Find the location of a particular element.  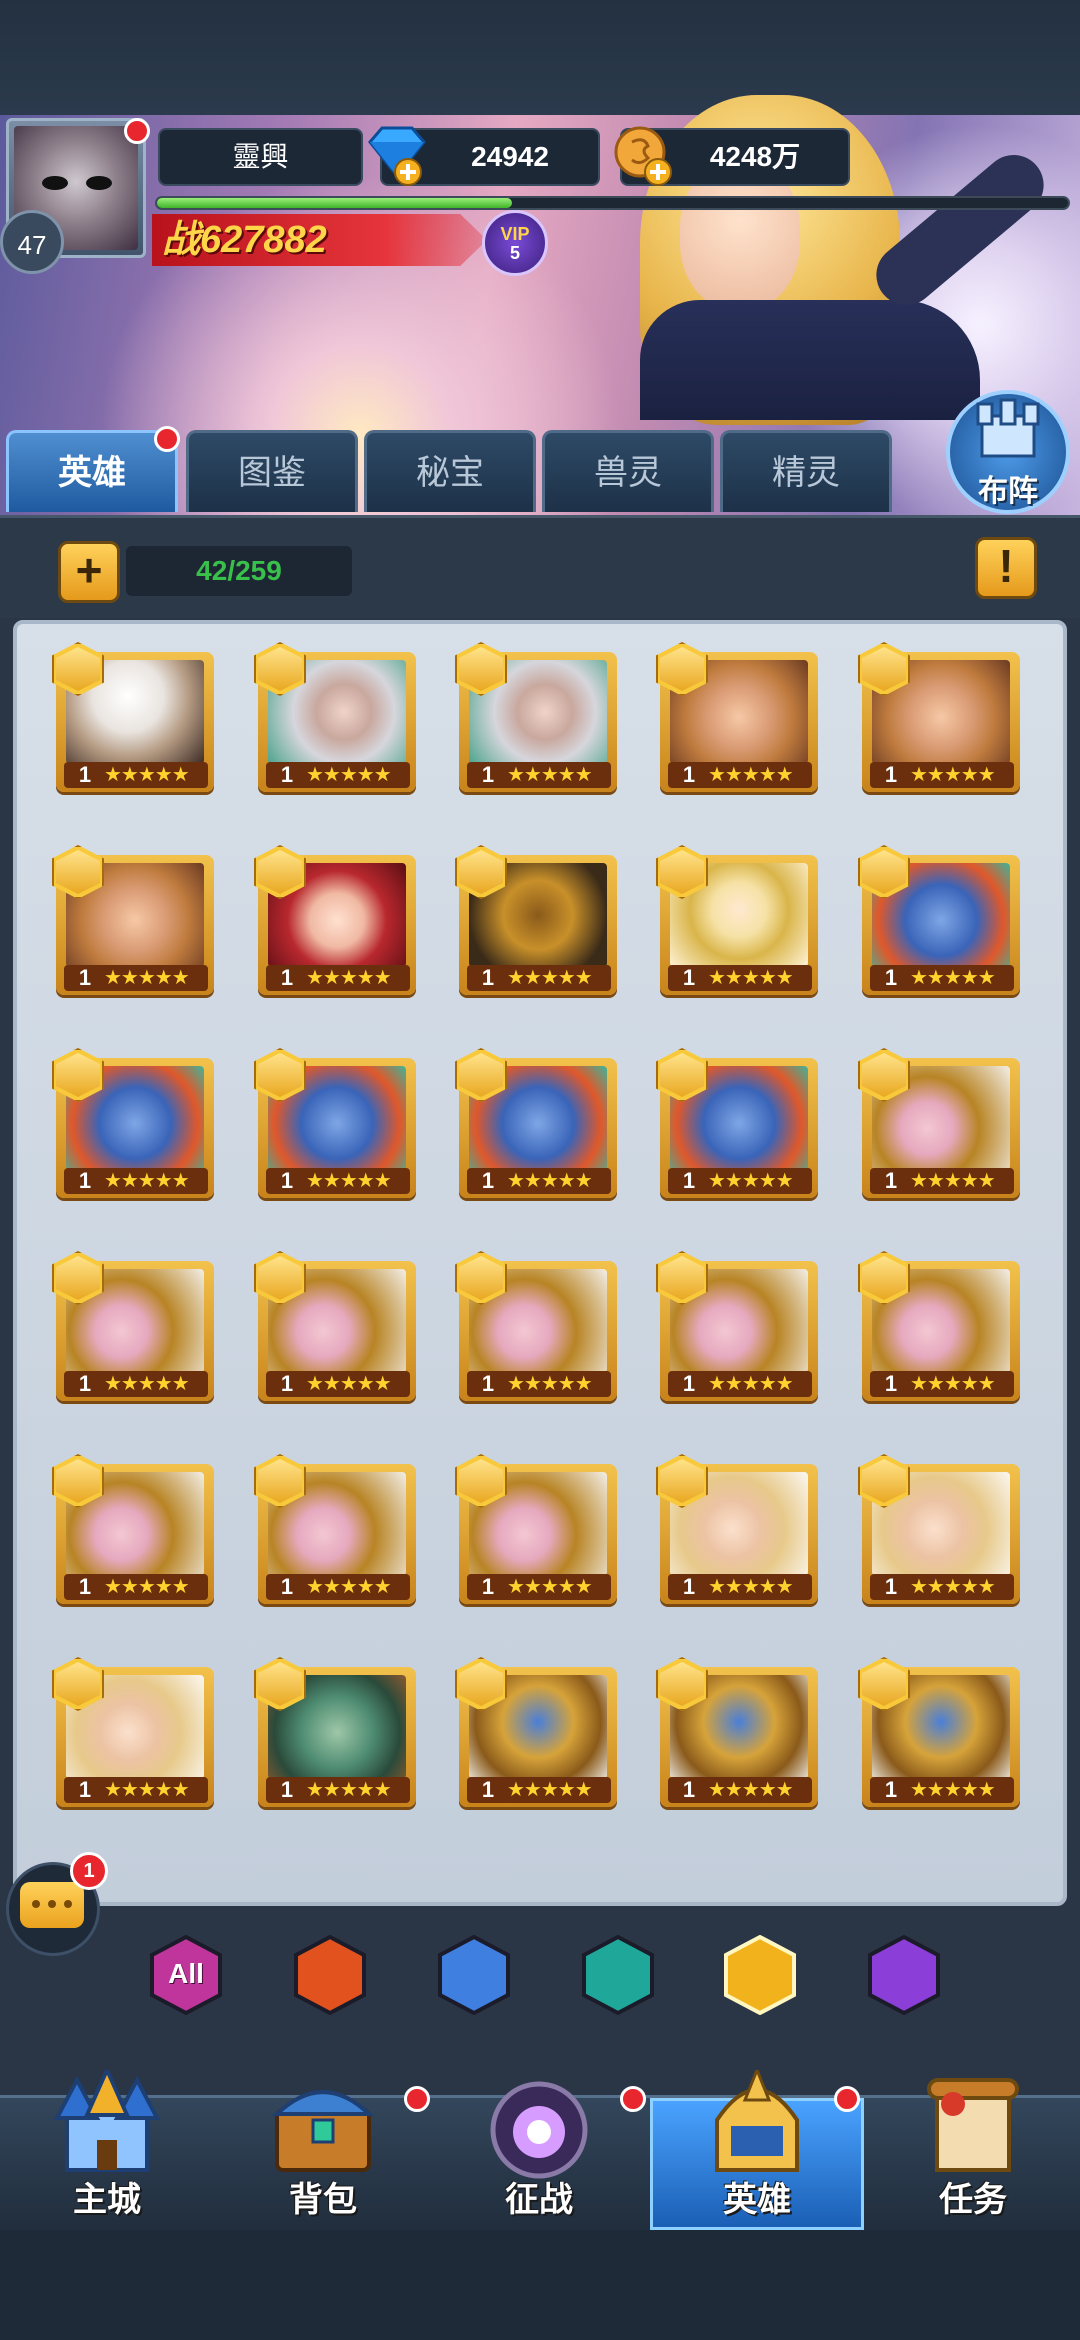

power-label: 战 is located at coordinates (181, 240).